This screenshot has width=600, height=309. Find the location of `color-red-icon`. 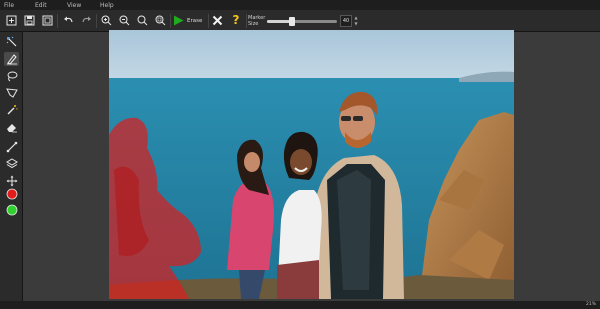

color-red-icon is located at coordinates (11, 194).